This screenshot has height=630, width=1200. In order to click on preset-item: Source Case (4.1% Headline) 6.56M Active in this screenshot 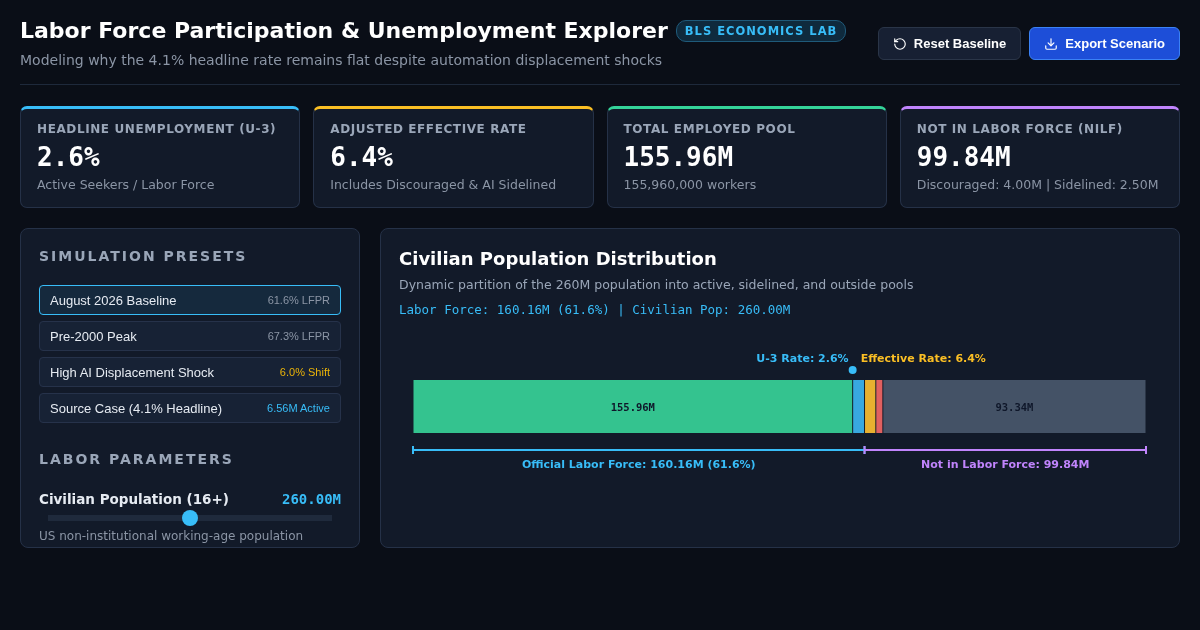, I will do `click(190, 408)`.